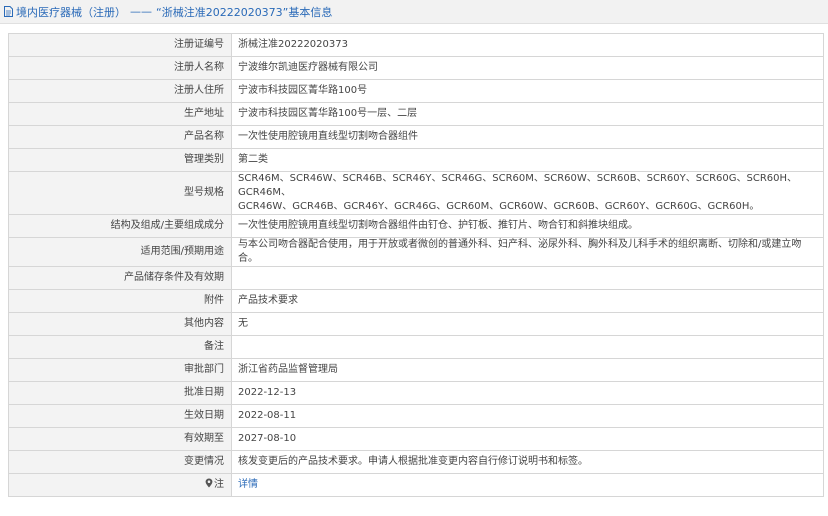 Image resolution: width=828 pixels, height=516 pixels. Describe the element at coordinates (527, 45) in the screenshot. I see `row-value: 浙械注准20222020373` at that location.